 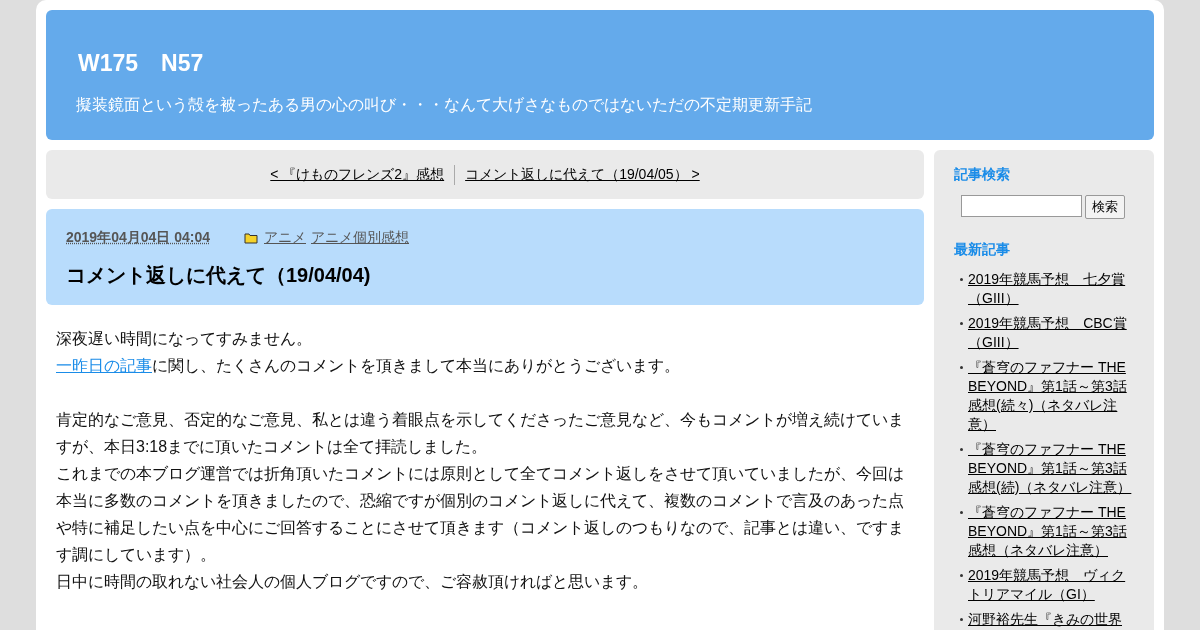 I want to click on recent-post-link: 『蒼穹のファフナー THE BEYOND』第1話～第3話感想(続々)（ネタバレ注意）, so click(x=1051, y=396).